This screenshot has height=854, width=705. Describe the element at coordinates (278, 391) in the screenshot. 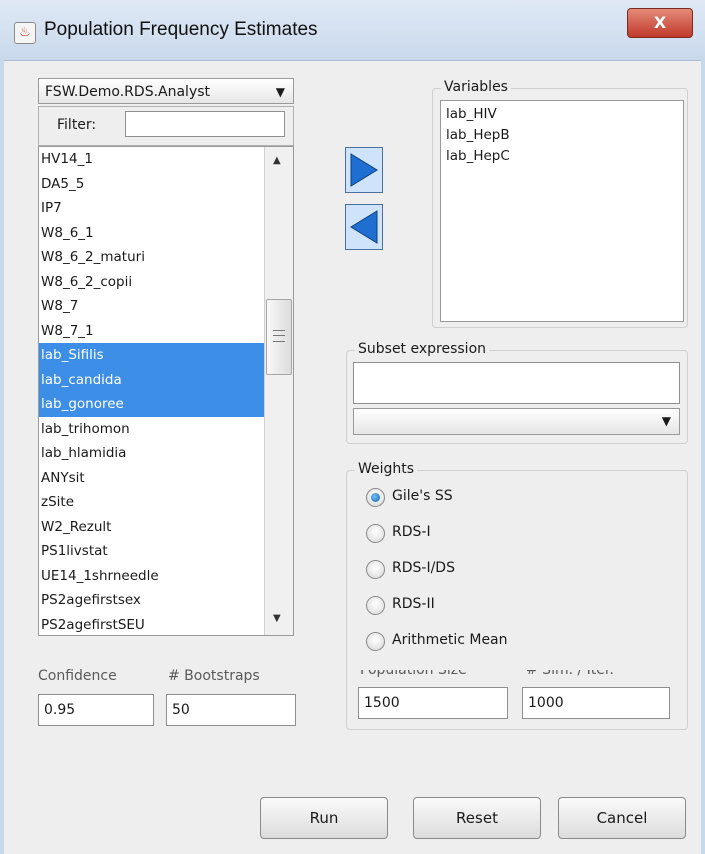

I see `variable-list-scrollbar: ▲ ▼` at that location.